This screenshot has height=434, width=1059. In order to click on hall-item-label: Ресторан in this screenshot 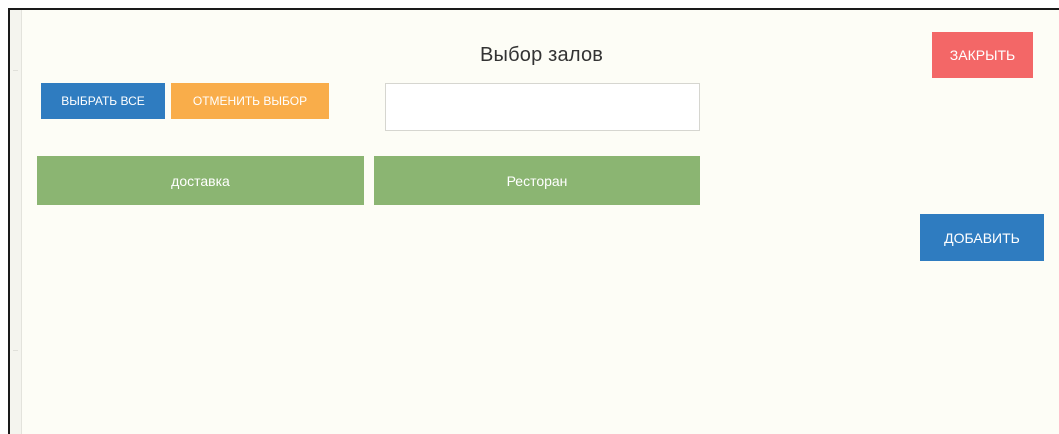, I will do `click(537, 180)`.